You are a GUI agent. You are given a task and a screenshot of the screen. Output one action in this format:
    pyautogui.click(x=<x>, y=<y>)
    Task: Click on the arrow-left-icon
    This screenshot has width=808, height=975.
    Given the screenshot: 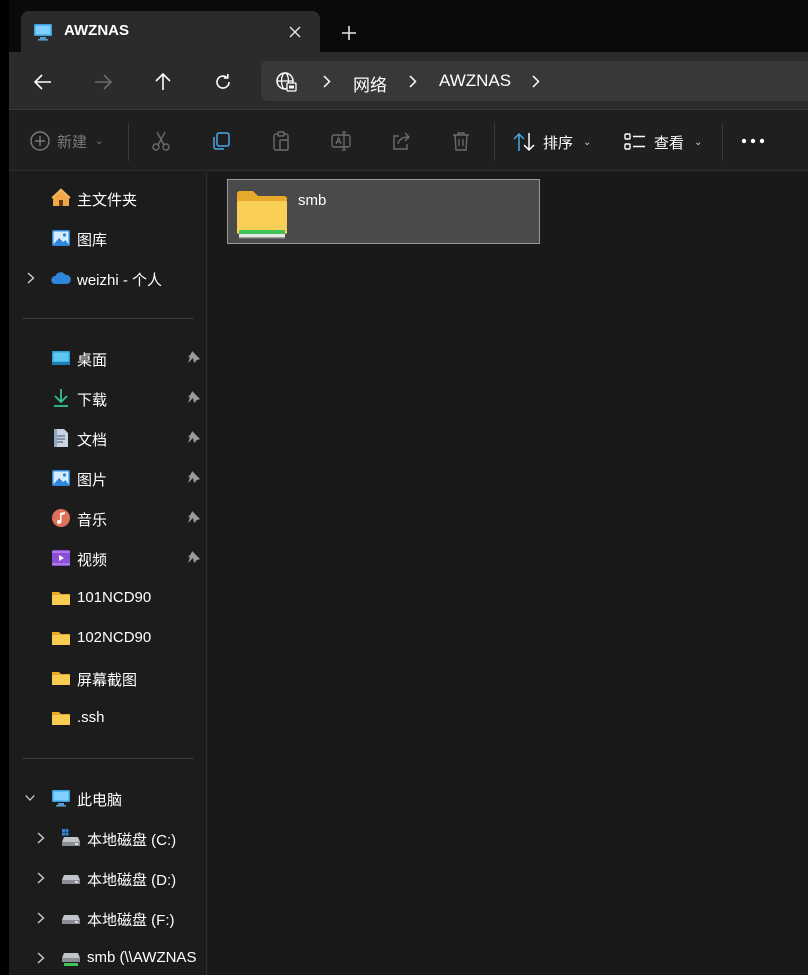 What is the action you would take?
    pyautogui.click(x=42, y=82)
    